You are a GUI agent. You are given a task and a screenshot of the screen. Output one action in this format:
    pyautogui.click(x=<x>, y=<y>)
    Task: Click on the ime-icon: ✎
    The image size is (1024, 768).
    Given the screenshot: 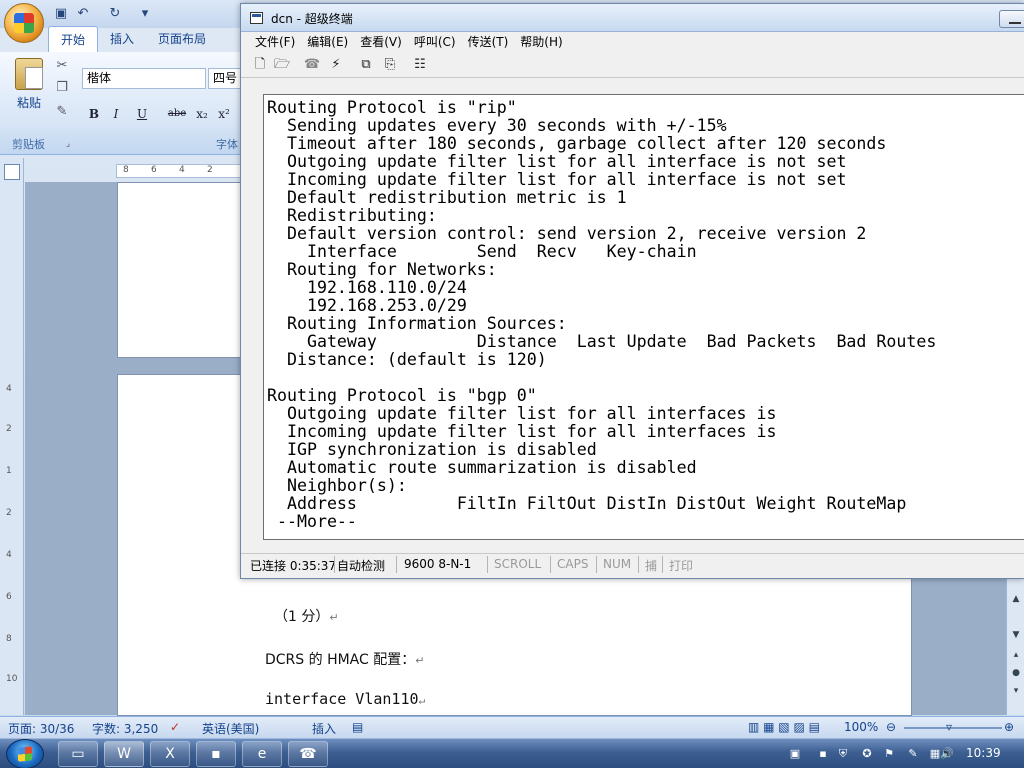 What is the action you would take?
    pyautogui.click(x=913, y=754)
    